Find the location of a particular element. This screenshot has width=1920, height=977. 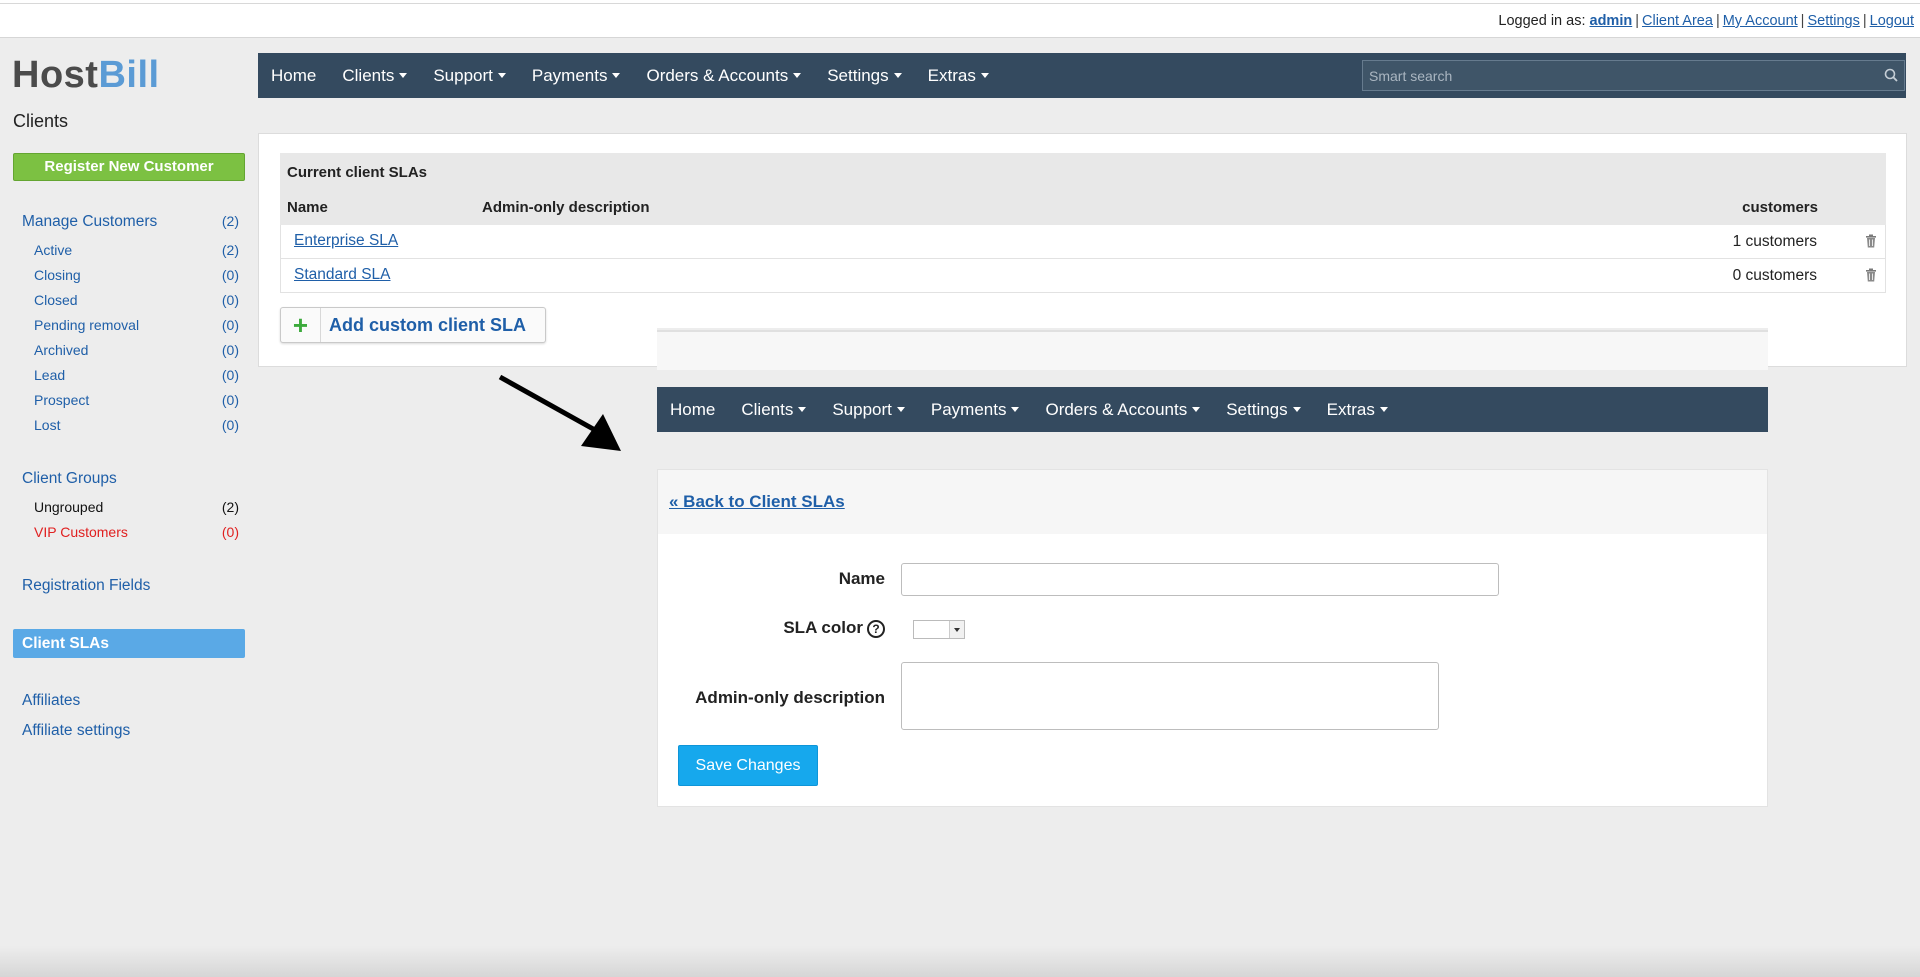

client-area-link: Client Area is located at coordinates (1677, 21).